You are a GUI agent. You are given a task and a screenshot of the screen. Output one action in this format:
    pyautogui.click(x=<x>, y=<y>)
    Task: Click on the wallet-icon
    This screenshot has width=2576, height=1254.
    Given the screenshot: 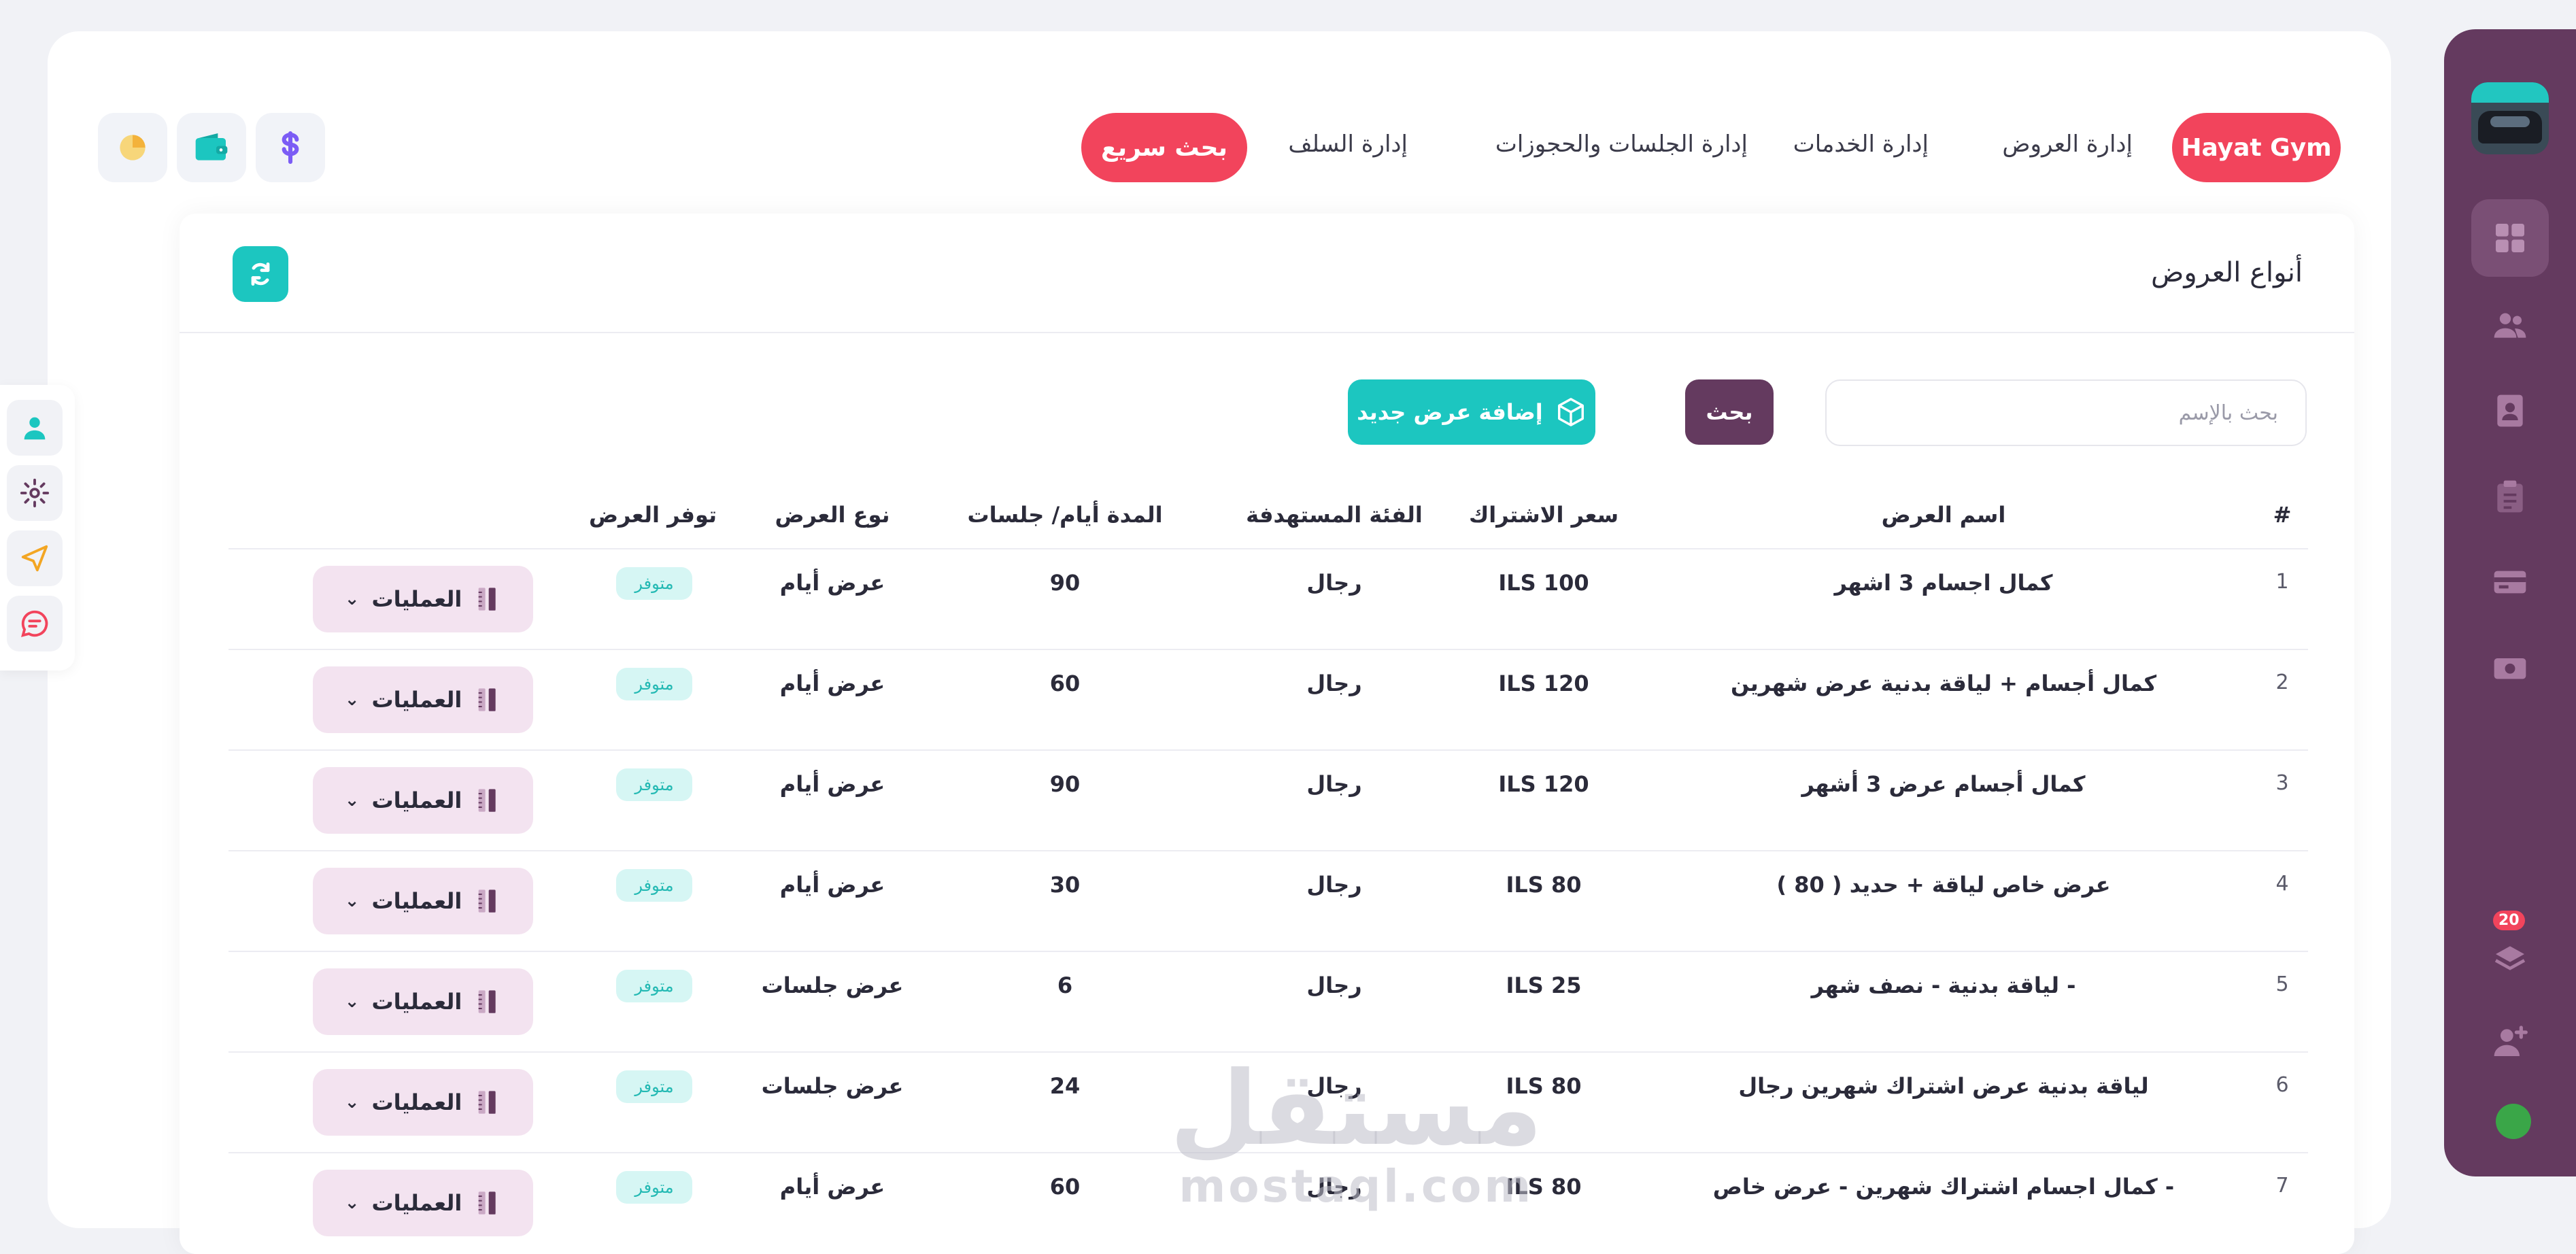 What is the action you would take?
    pyautogui.click(x=211, y=147)
    